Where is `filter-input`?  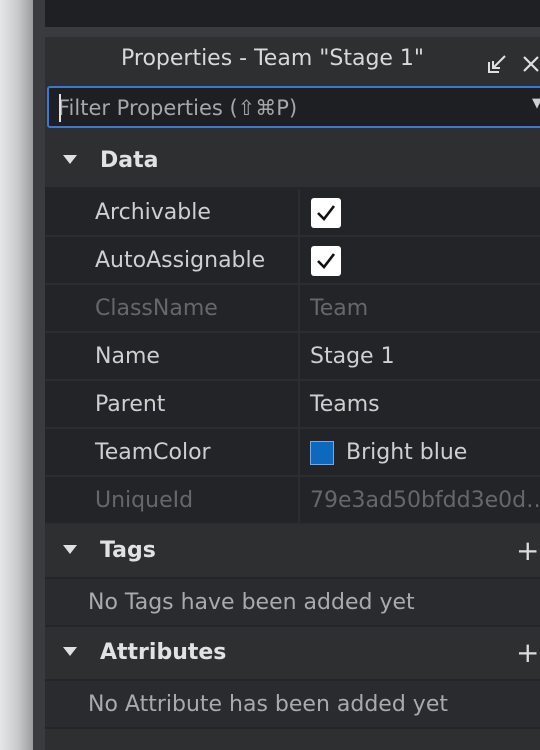 filter-input is located at coordinates (288, 108).